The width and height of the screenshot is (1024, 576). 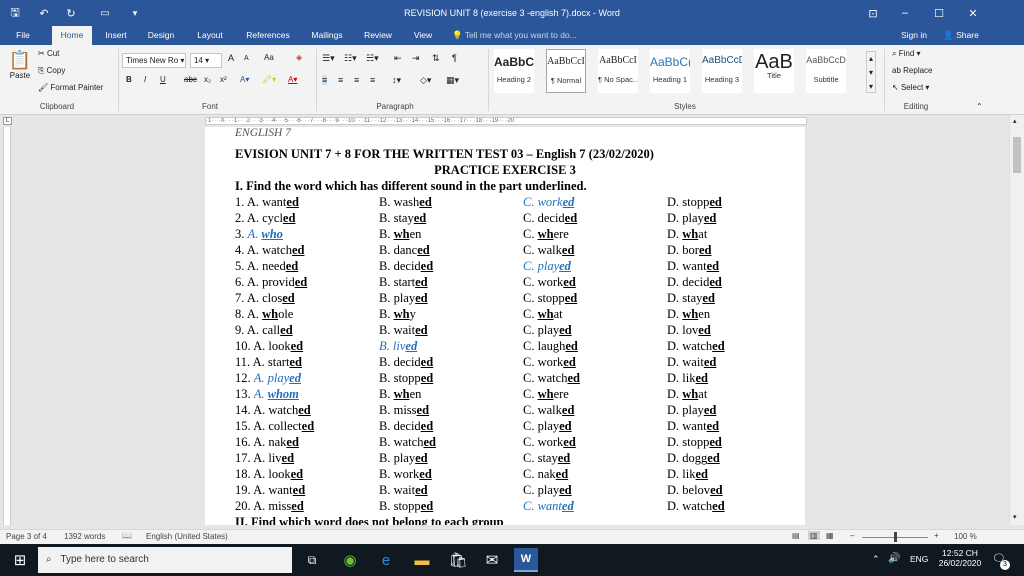 I want to click on clock: 12:52 CH 26/02/2020, so click(x=960, y=558).